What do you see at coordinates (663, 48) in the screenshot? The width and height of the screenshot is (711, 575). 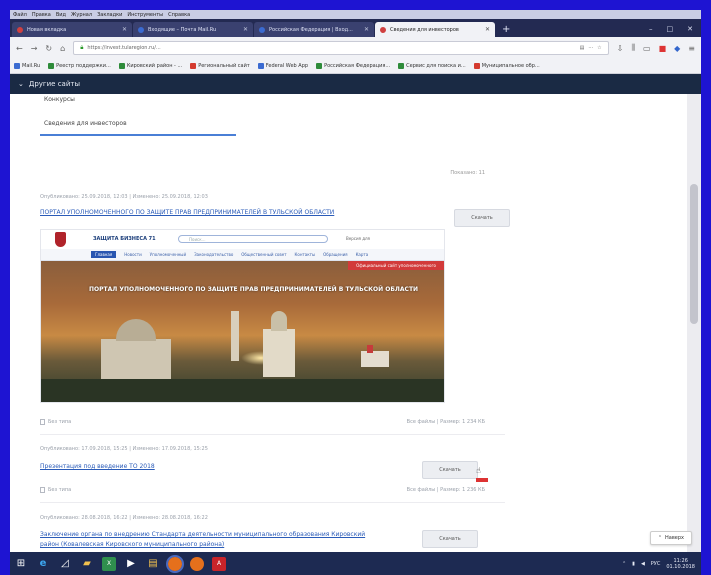 I see `extension-icon: ■` at bounding box center [663, 48].